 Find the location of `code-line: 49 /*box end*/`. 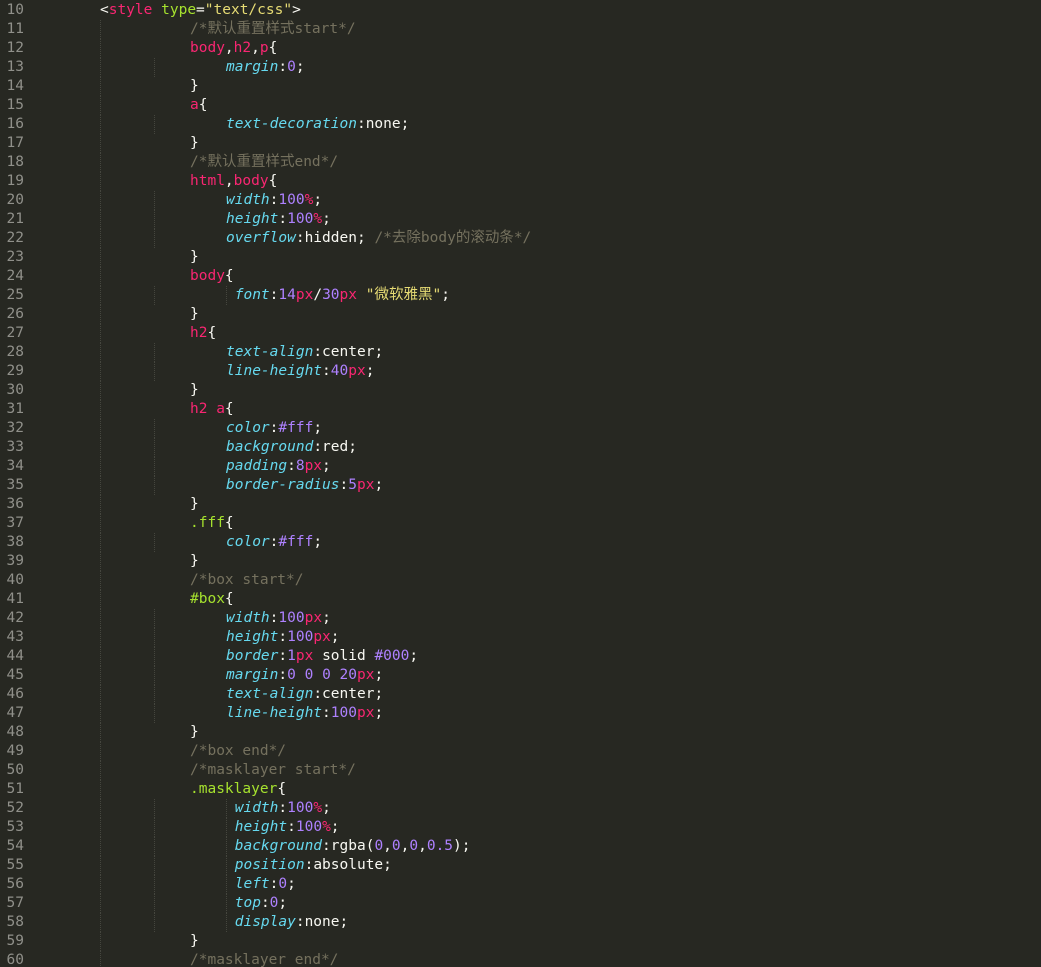

code-line: 49 /*box end*/ is located at coordinates (520, 751).